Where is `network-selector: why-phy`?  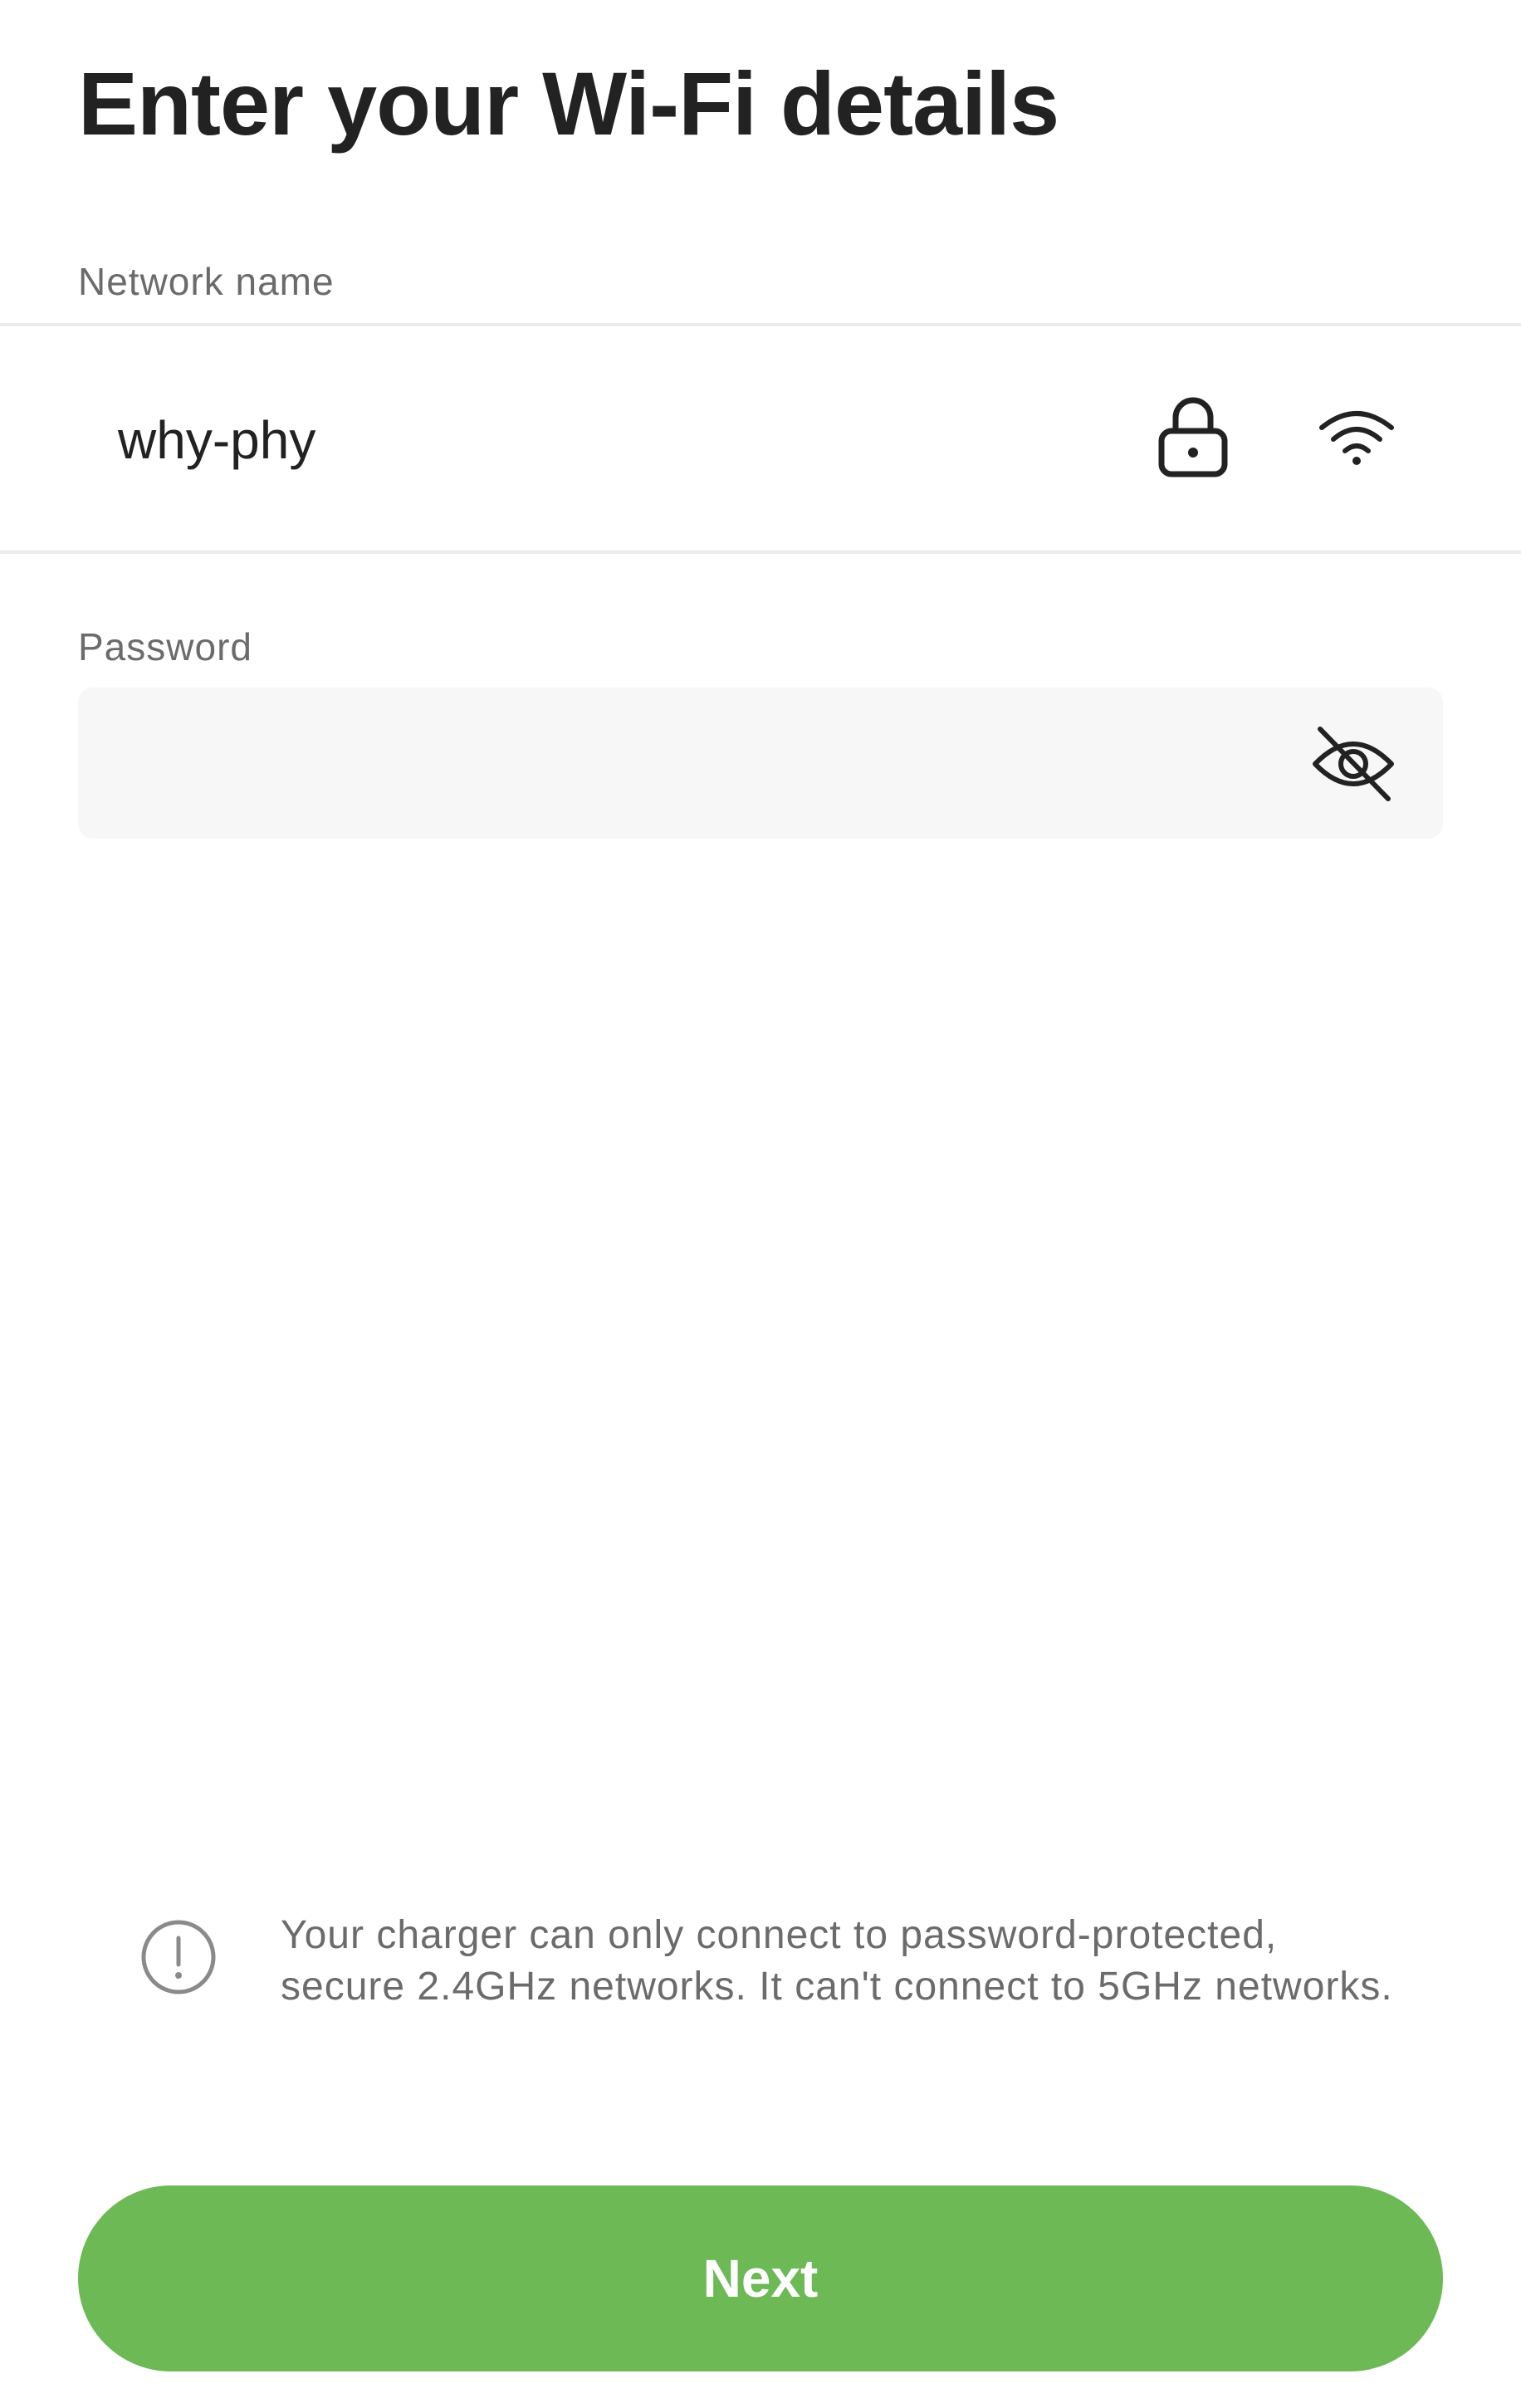 network-selector: why-phy is located at coordinates (760, 438).